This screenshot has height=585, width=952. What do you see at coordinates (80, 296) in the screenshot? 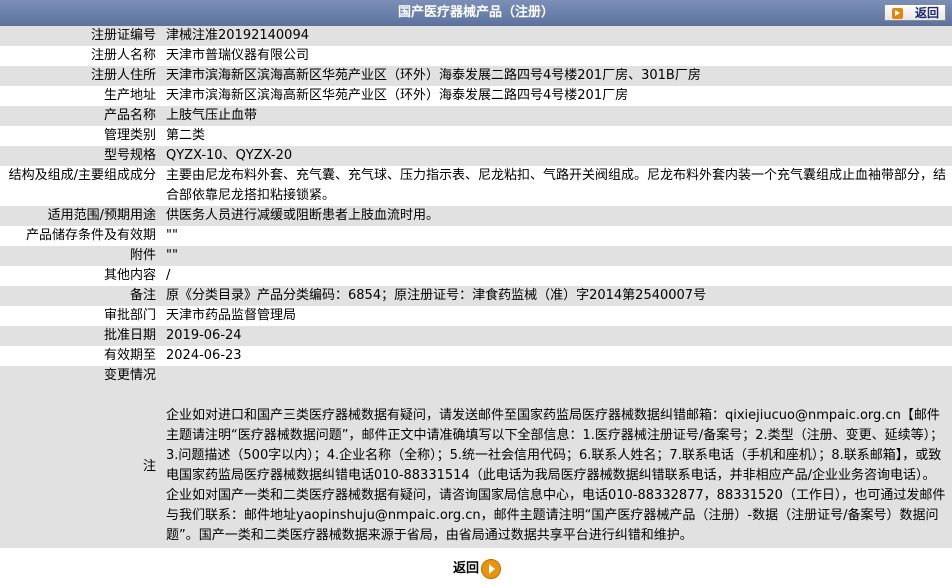
I see `field-label: 备注` at bounding box center [80, 296].